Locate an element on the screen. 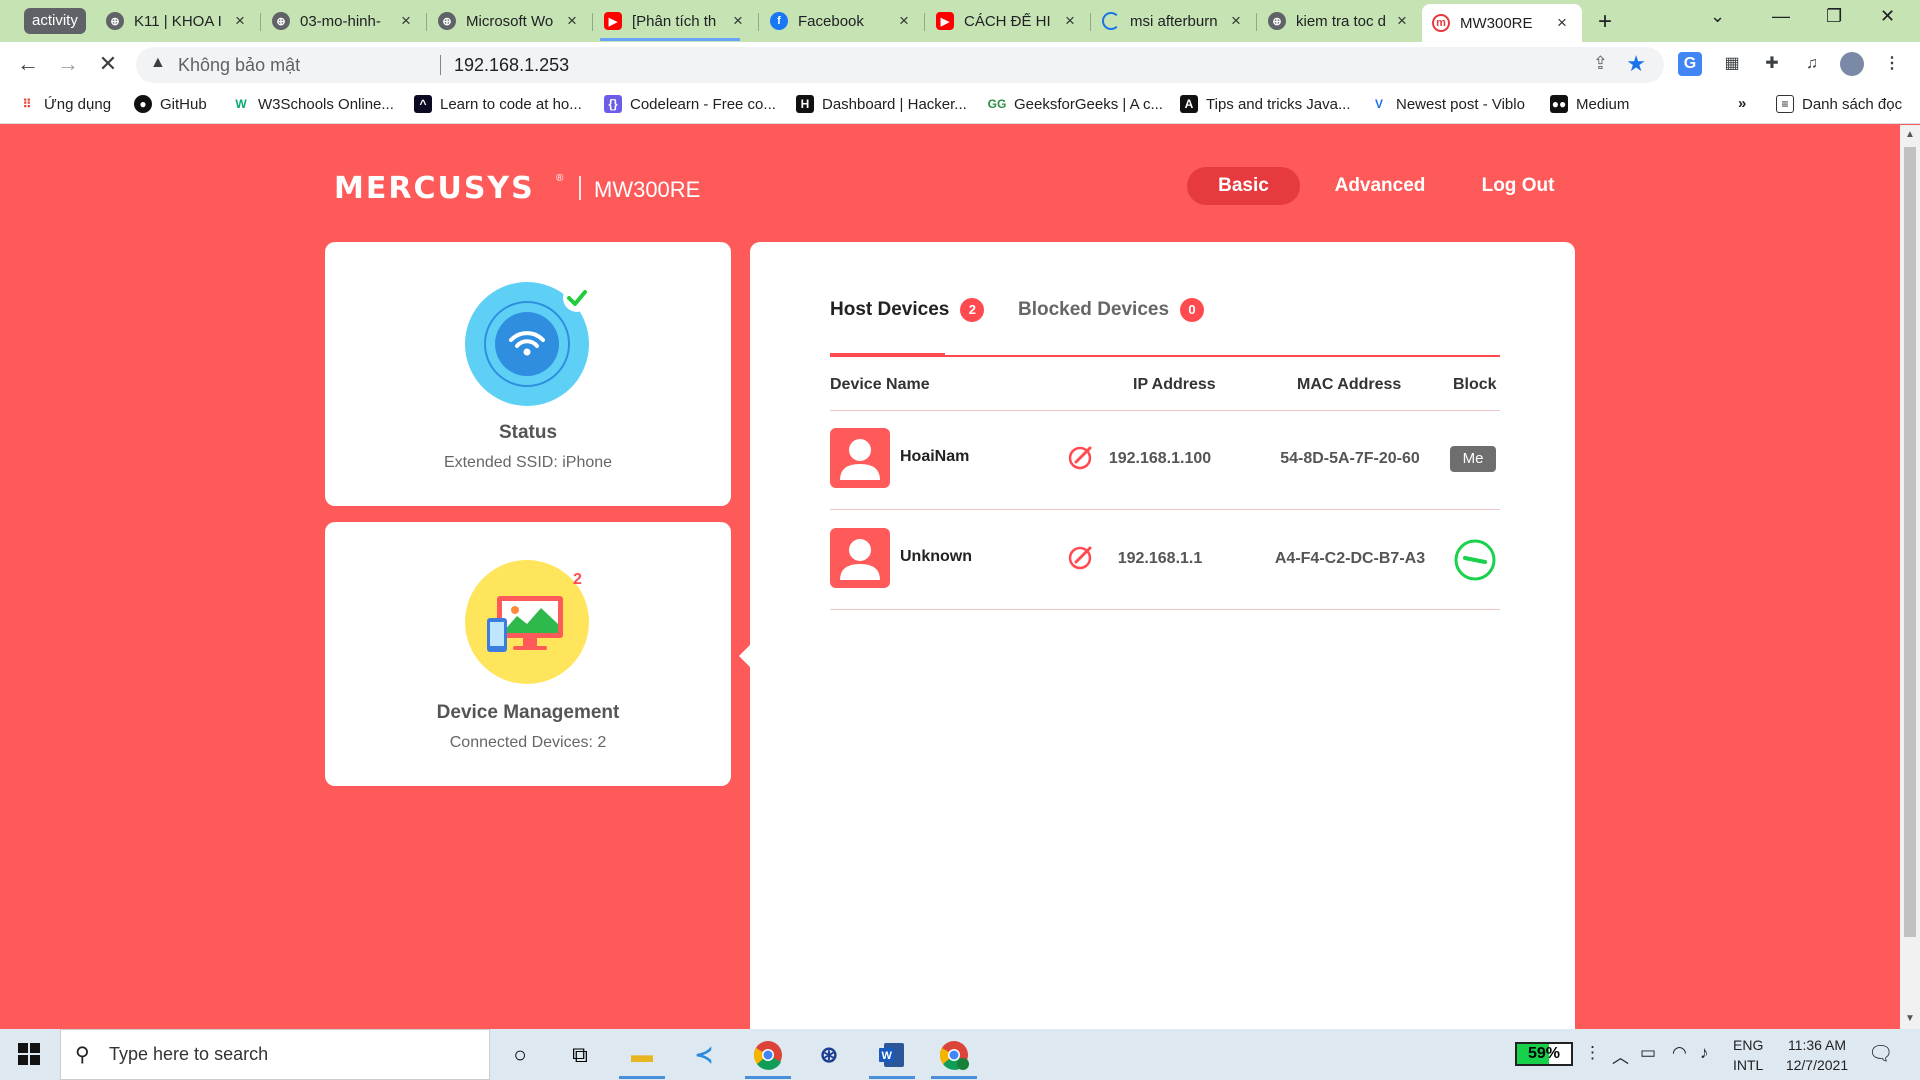  status-card: Status Extended SSID: iPhone is located at coordinates (528, 374).